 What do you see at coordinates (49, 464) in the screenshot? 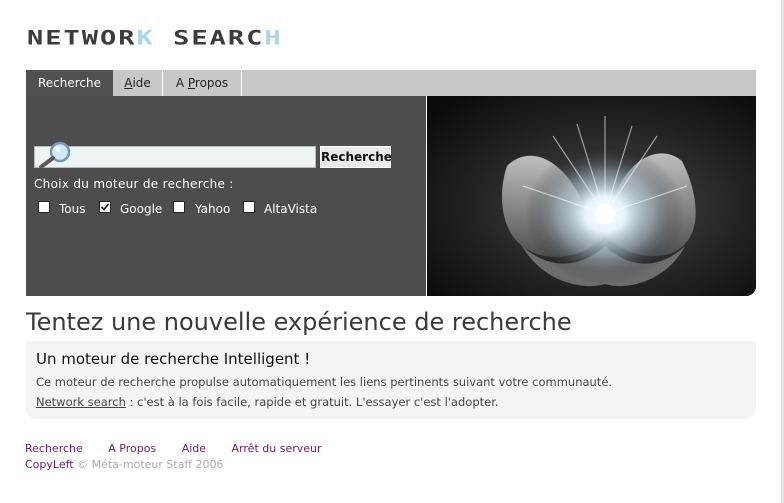
I see `copyleft-link: CopyLeft` at bounding box center [49, 464].